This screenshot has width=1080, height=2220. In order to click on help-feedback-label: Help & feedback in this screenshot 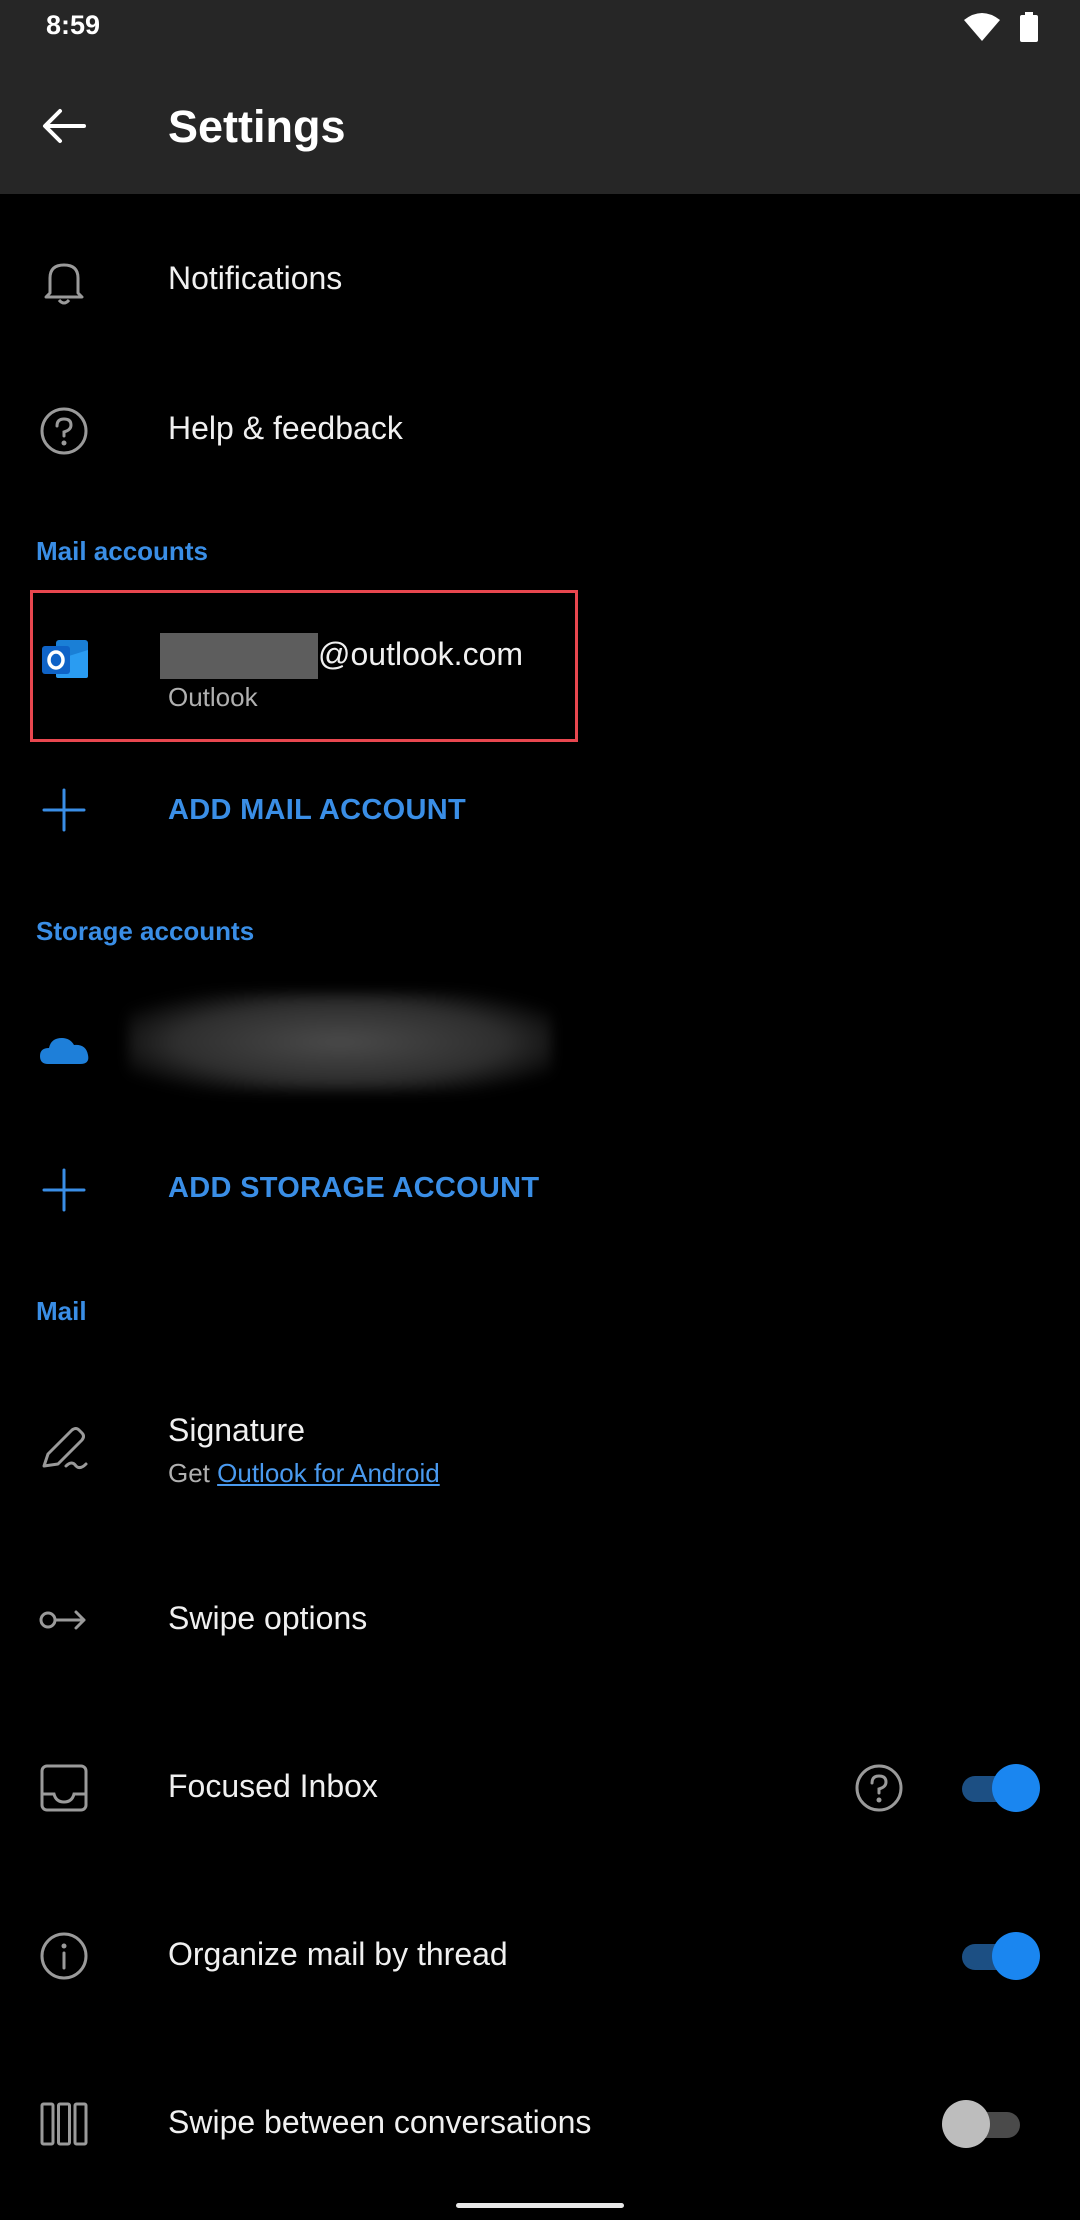, I will do `click(285, 428)`.